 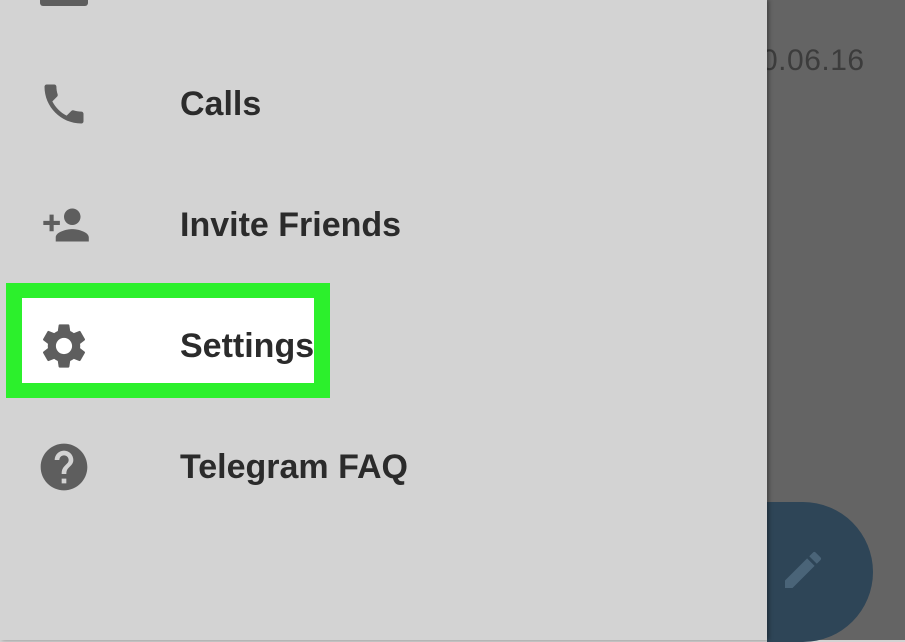 I want to click on compose-button, so click(x=820, y=572).